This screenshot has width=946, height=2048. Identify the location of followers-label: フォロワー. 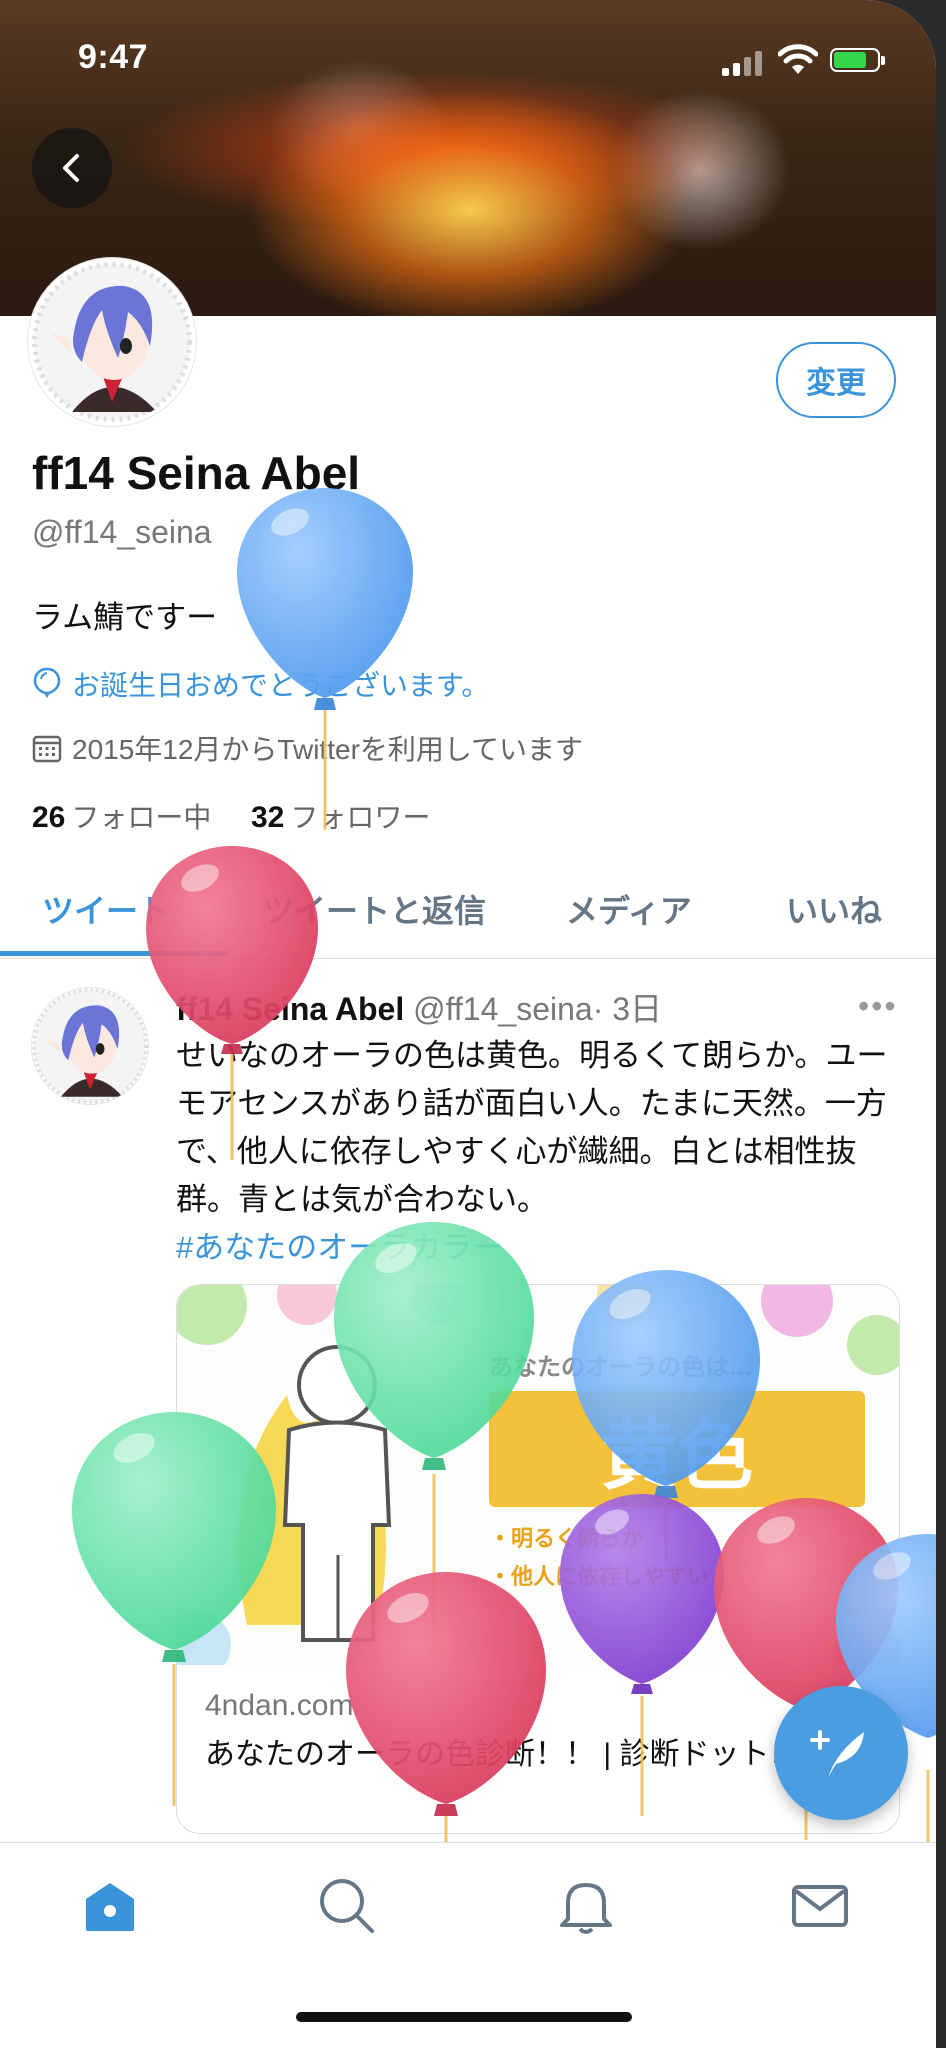
(360, 817).